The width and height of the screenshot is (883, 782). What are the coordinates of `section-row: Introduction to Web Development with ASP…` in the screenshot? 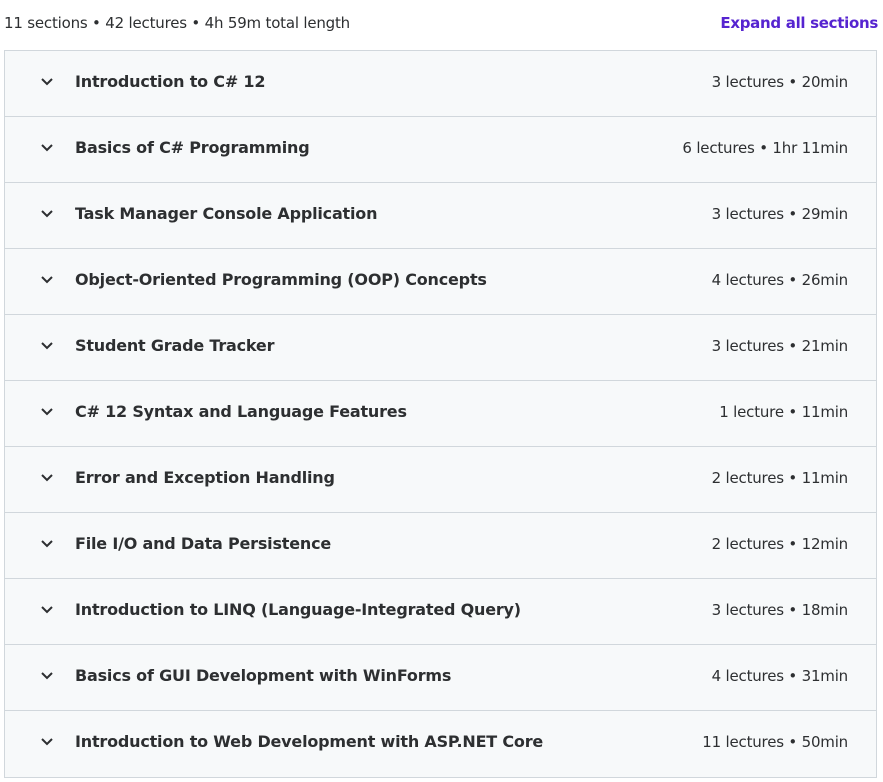 It's located at (440, 744).